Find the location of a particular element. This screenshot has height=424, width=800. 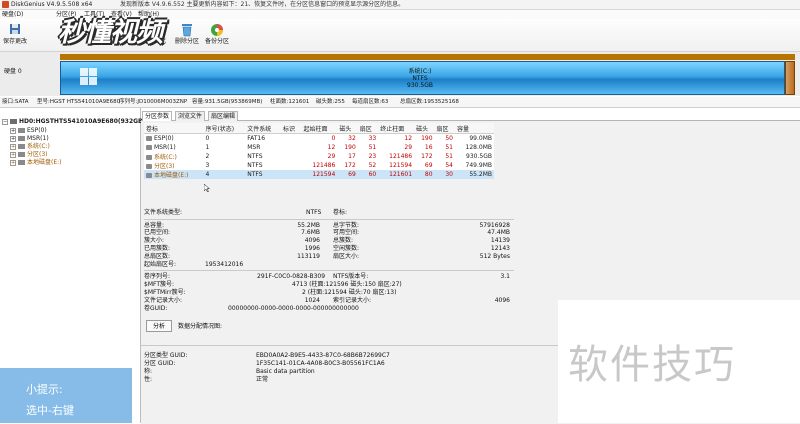

tip-title: 小提示: is located at coordinates (44, 389).